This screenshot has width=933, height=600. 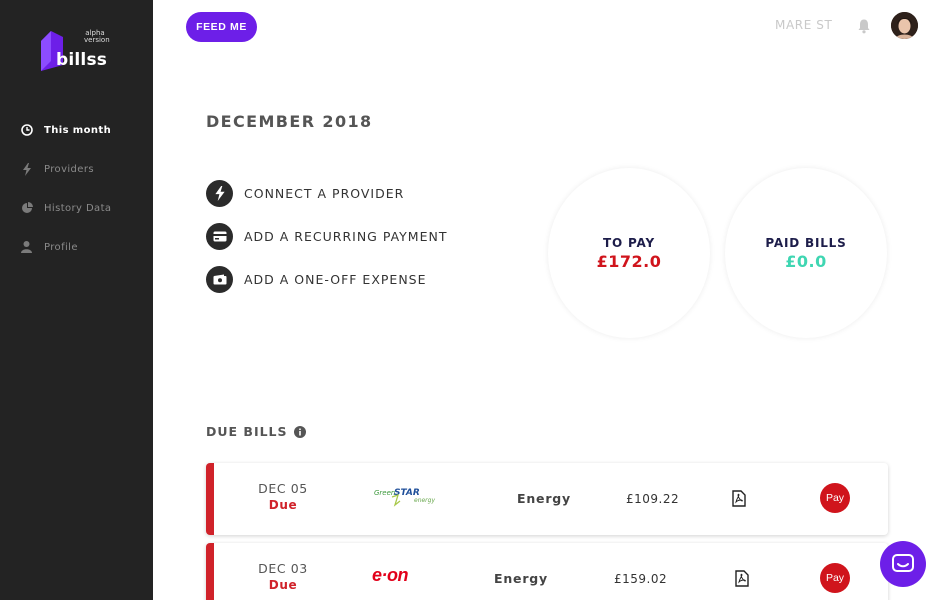 I want to click on connect-provider-action: CONNECT A PROVIDER, so click(x=305, y=193).